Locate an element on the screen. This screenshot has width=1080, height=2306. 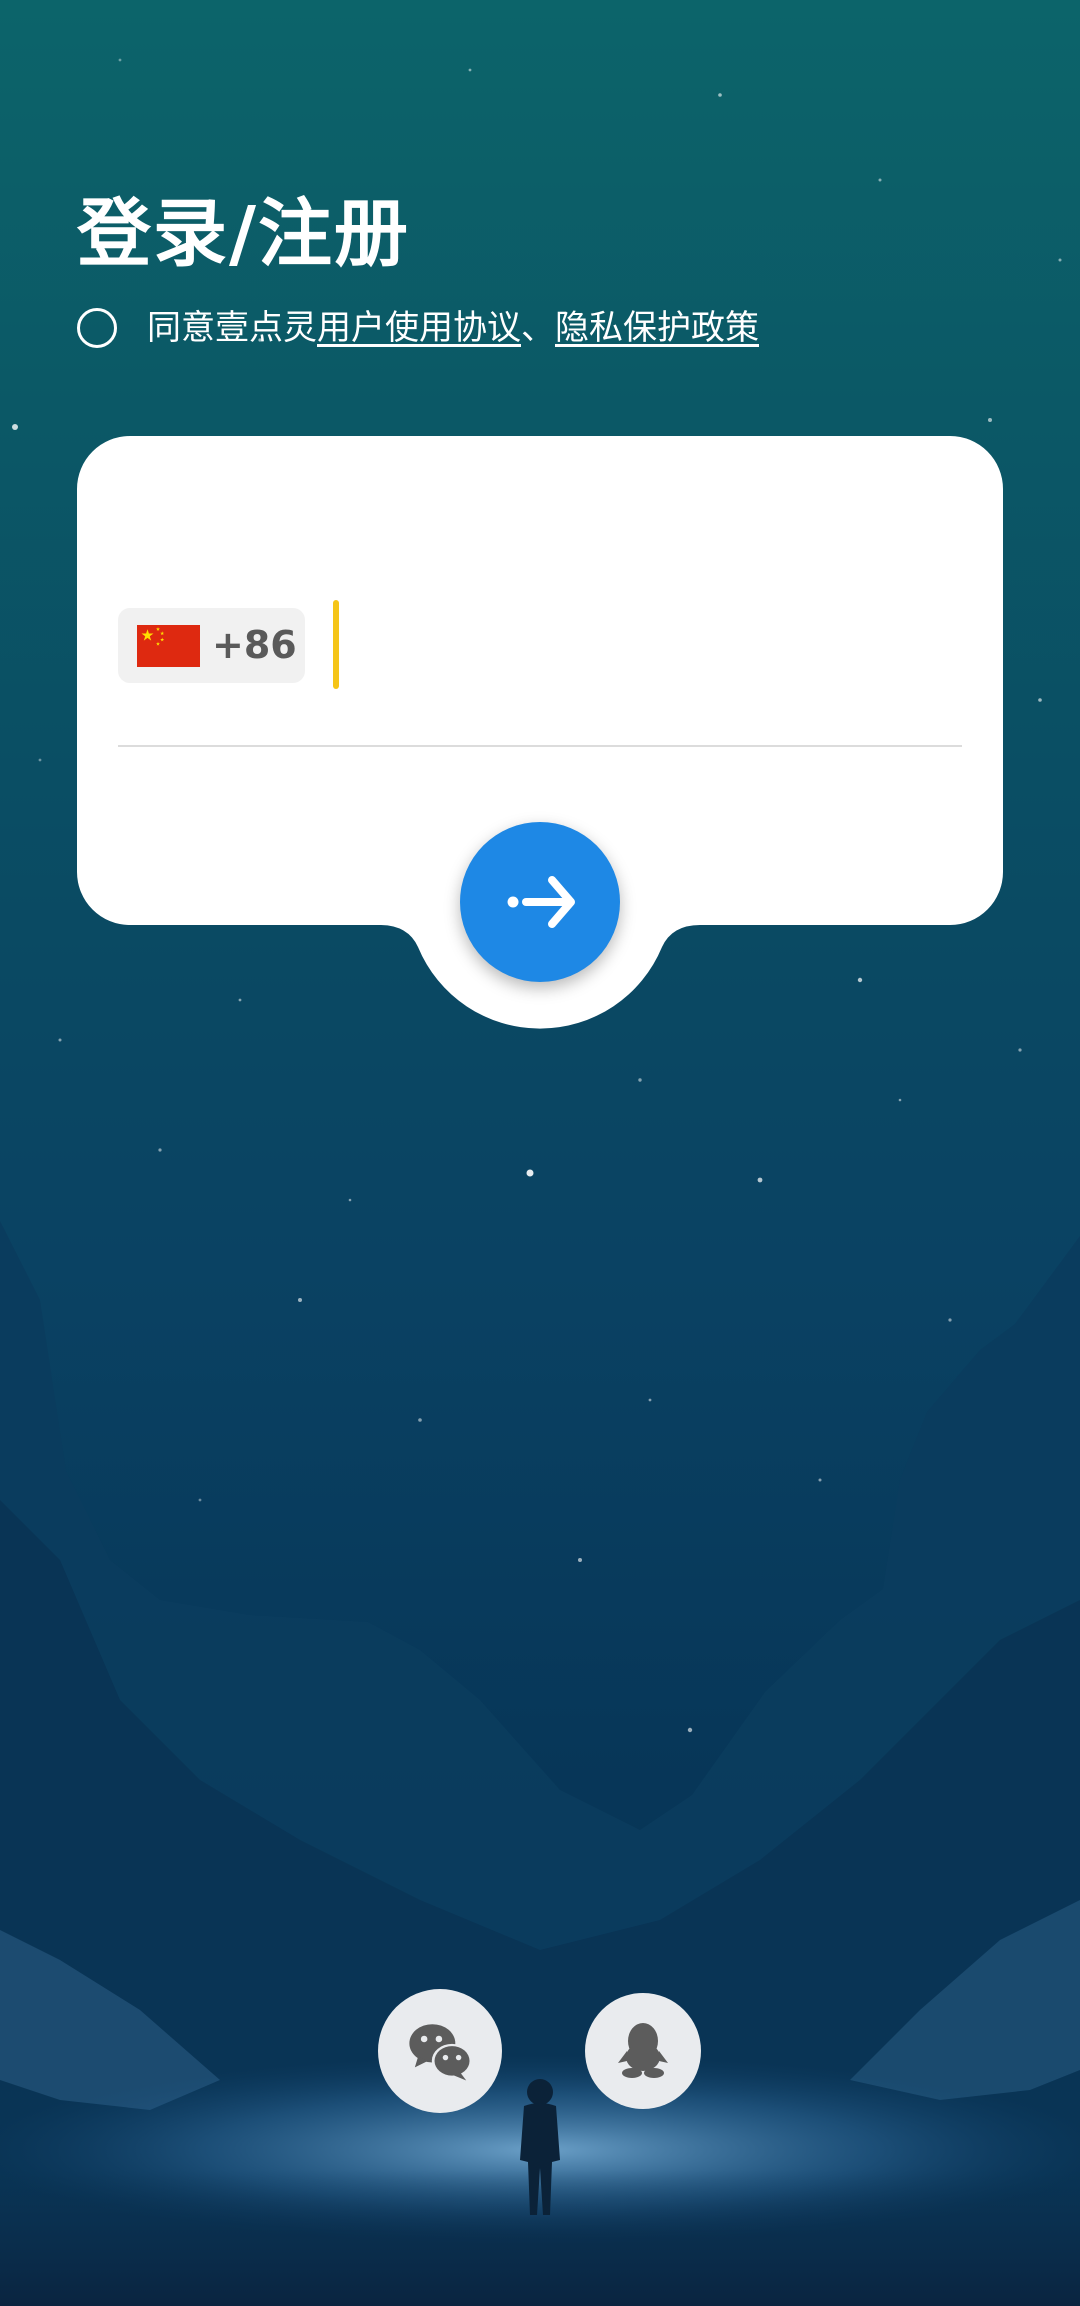
next-button is located at coordinates (540, 902).